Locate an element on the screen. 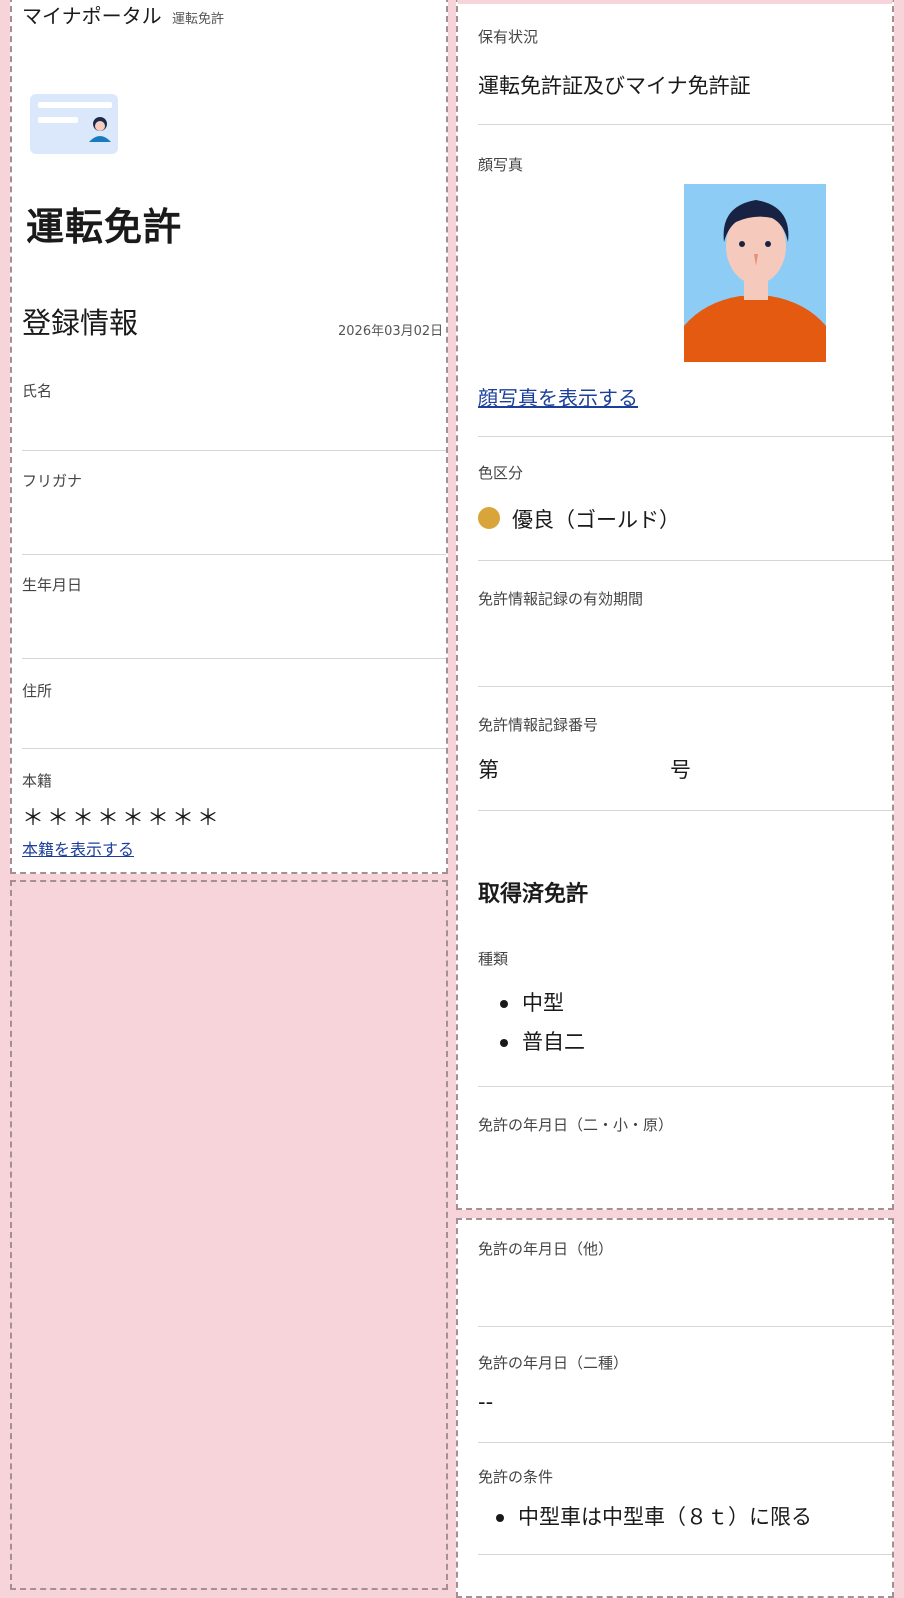 The width and height of the screenshot is (904, 1598). gold-dot-icon is located at coordinates (489, 518).